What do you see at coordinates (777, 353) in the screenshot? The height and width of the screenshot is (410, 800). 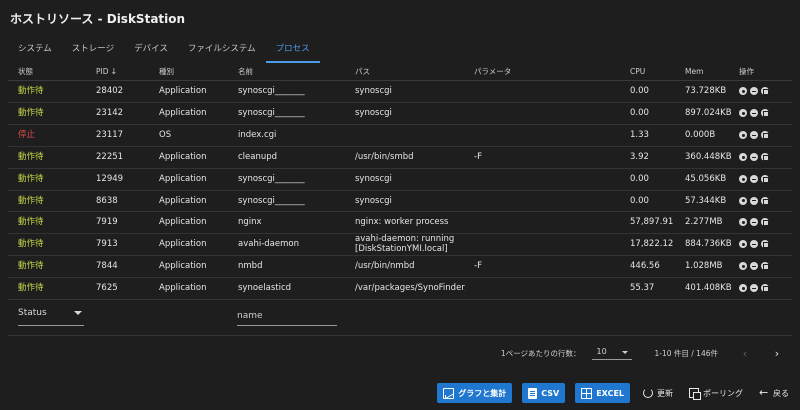 I see `chevron-right-icon: ›` at bounding box center [777, 353].